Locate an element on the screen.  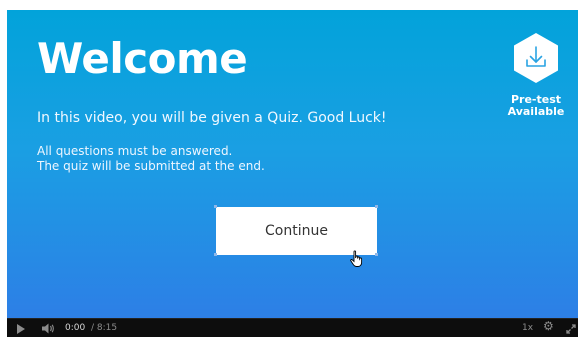
pretest-label: Pre-test Available is located at coordinates (535, 106).